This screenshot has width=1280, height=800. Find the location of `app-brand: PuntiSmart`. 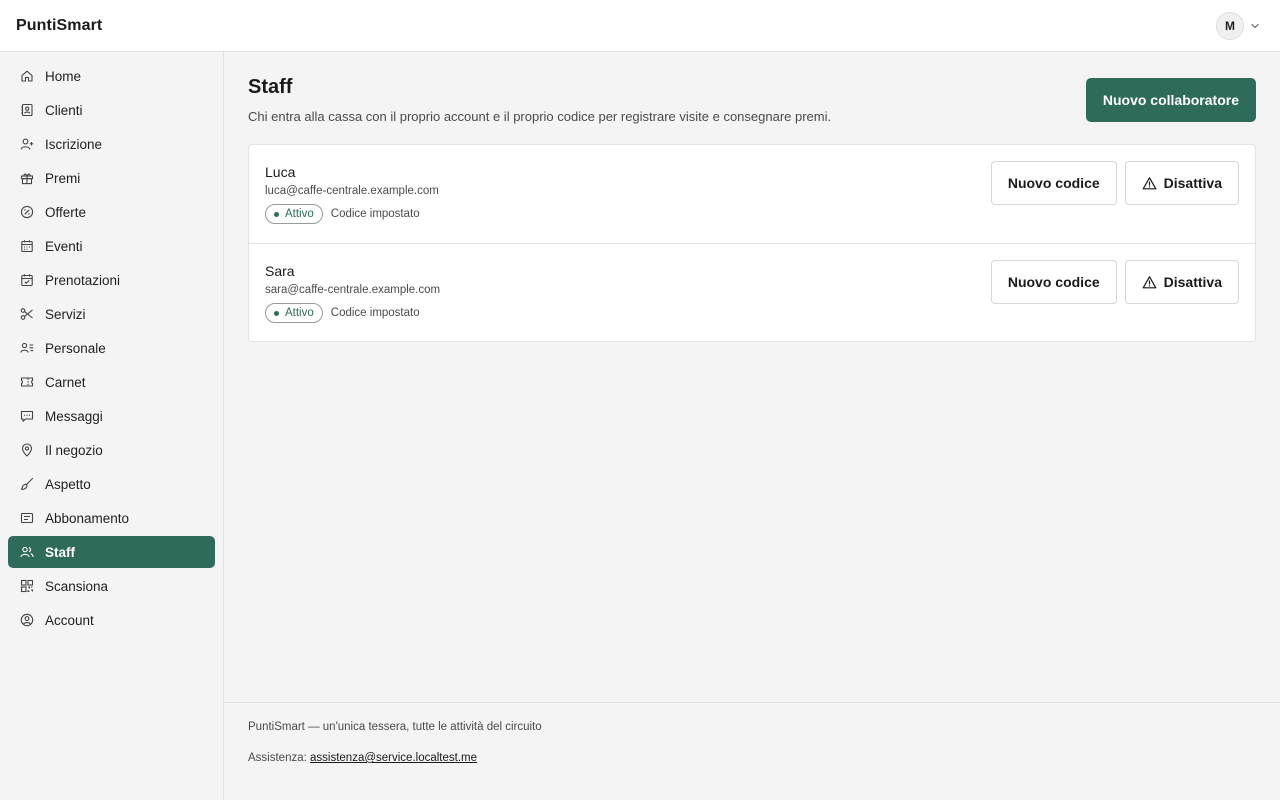

app-brand: PuntiSmart is located at coordinates (59, 26).